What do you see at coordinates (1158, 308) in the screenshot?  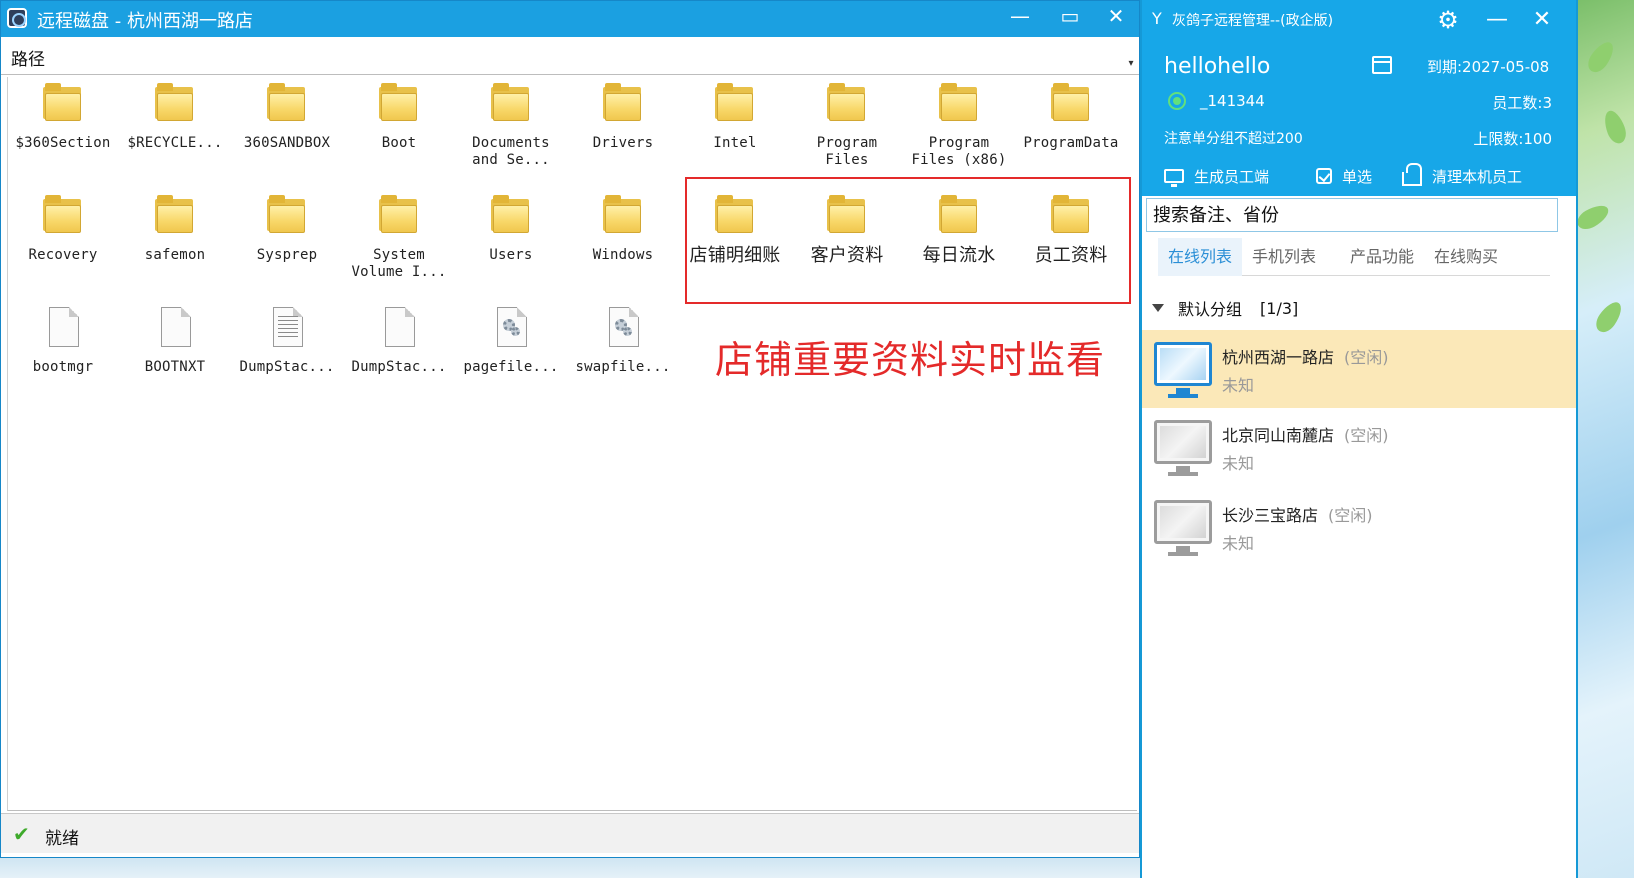 I see `caret-down-icon` at bounding box center [1158, 308].